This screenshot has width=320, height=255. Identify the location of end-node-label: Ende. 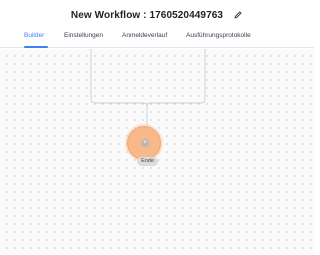
(147, 161).